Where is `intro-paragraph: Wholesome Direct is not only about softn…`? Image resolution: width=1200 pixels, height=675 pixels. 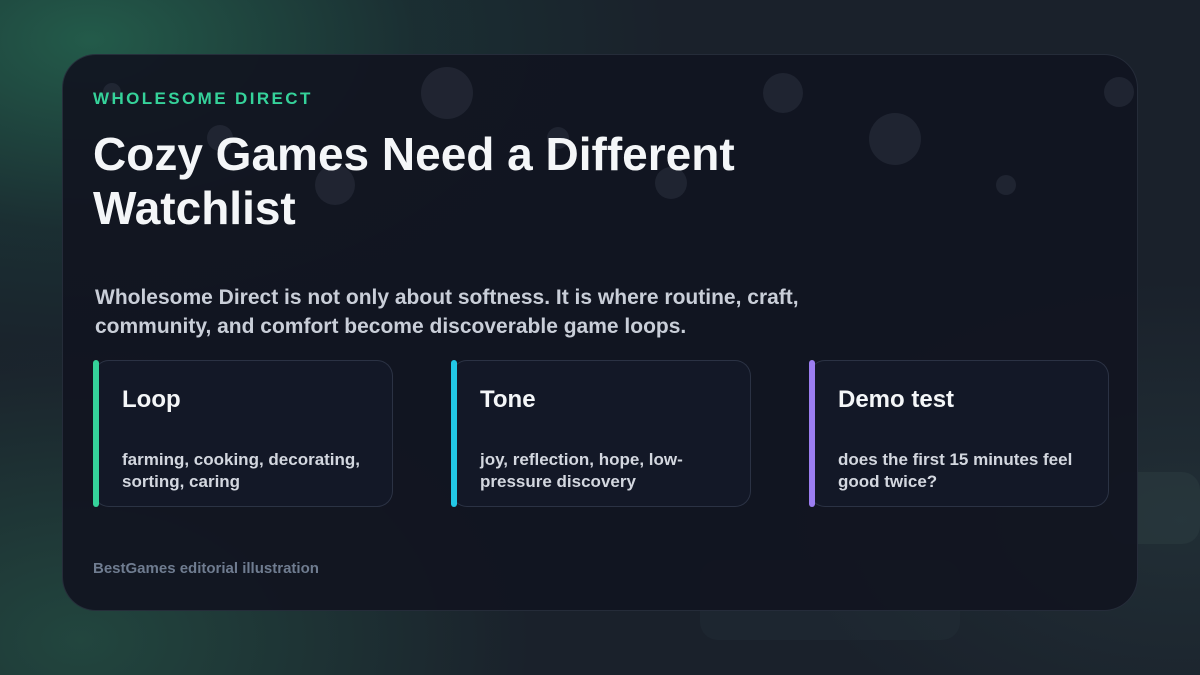
intro-paragraph: Wholesome Direct is not only about softn… is located at coordinates (447, 312).